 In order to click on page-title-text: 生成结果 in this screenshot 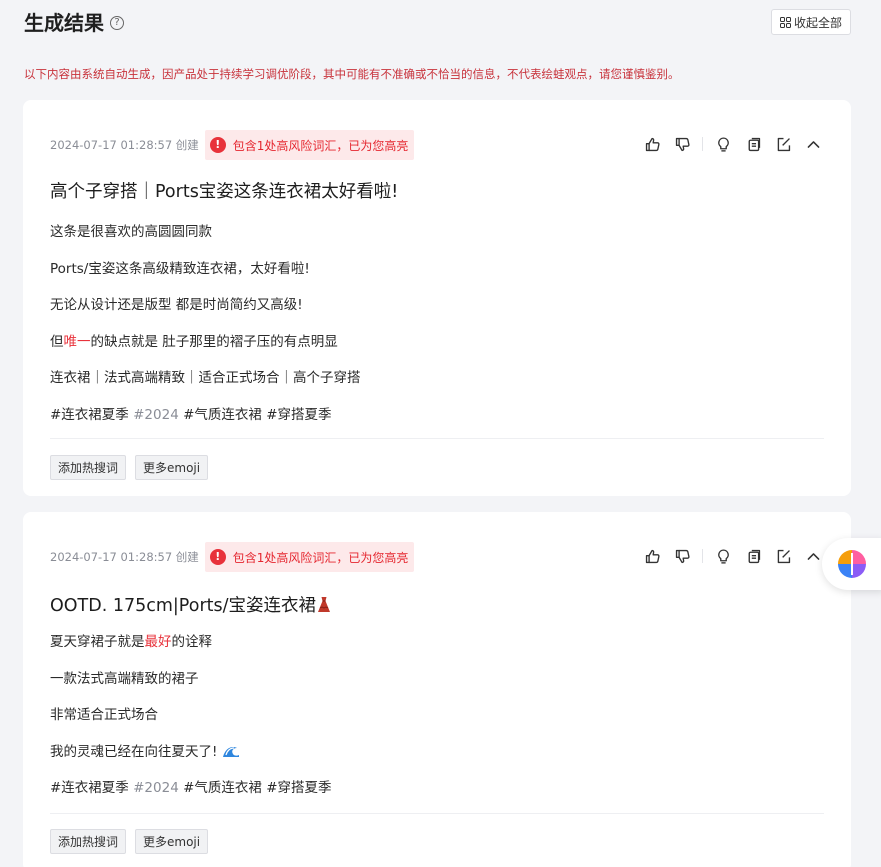, I will do `click(64, 23)`.